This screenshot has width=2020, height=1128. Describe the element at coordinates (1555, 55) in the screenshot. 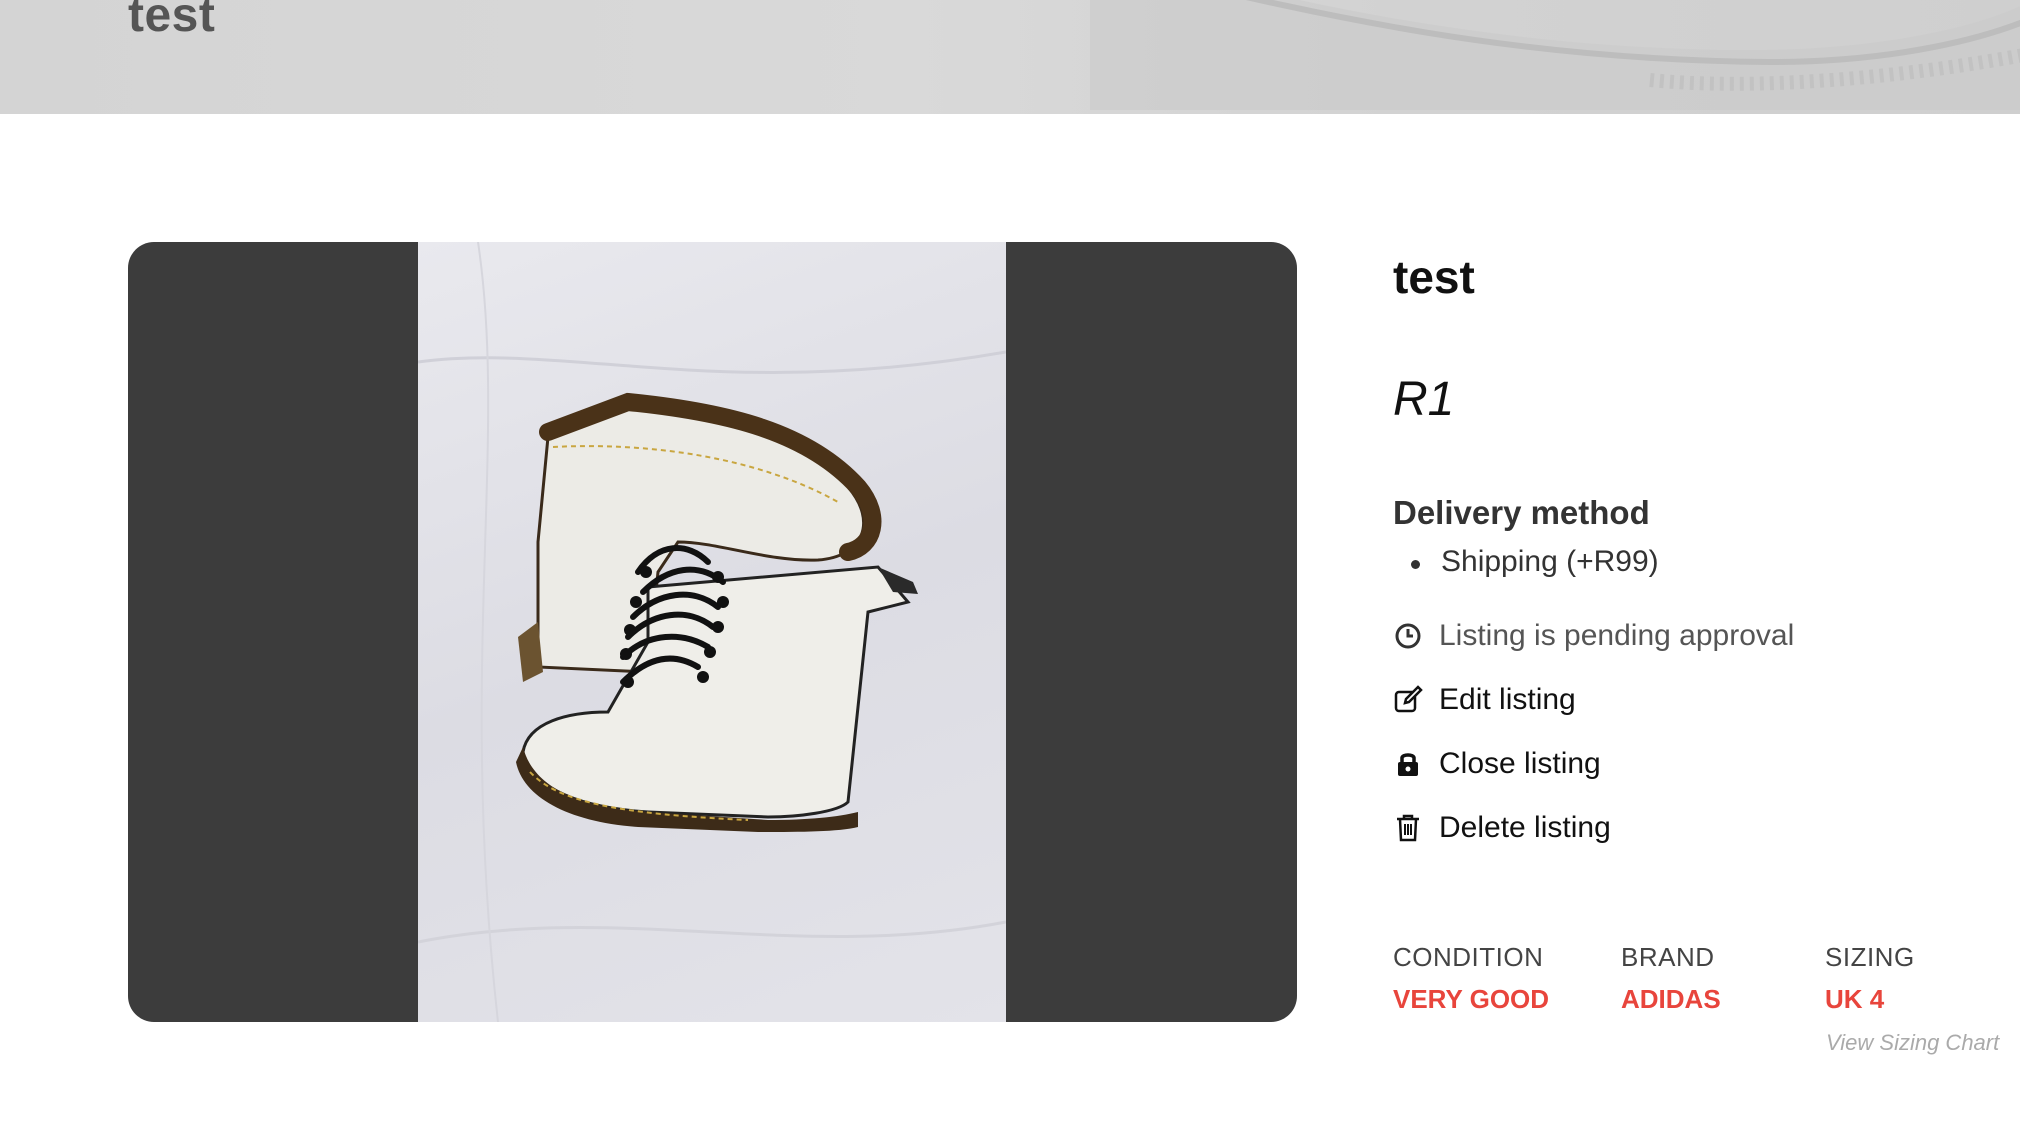

I see `banner-shoe-image` at that location.